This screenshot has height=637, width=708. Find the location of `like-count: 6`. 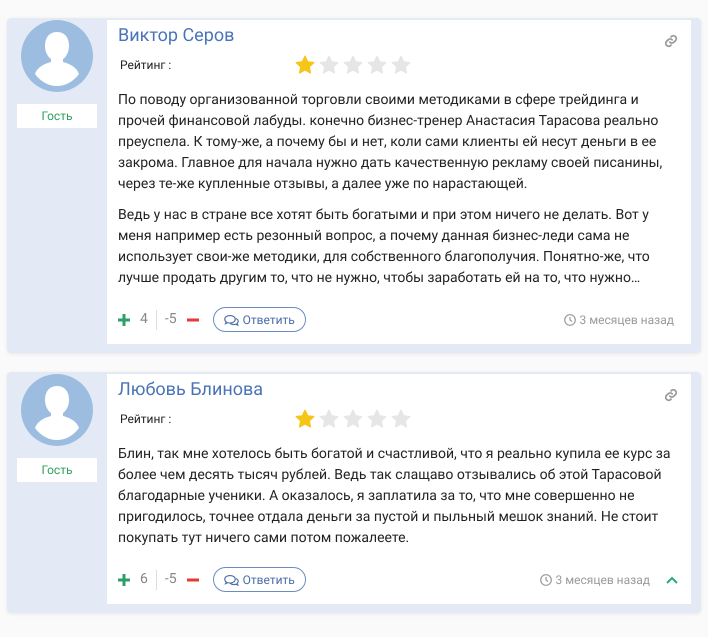

like-count: 6 is located at coordinates (144, 579).